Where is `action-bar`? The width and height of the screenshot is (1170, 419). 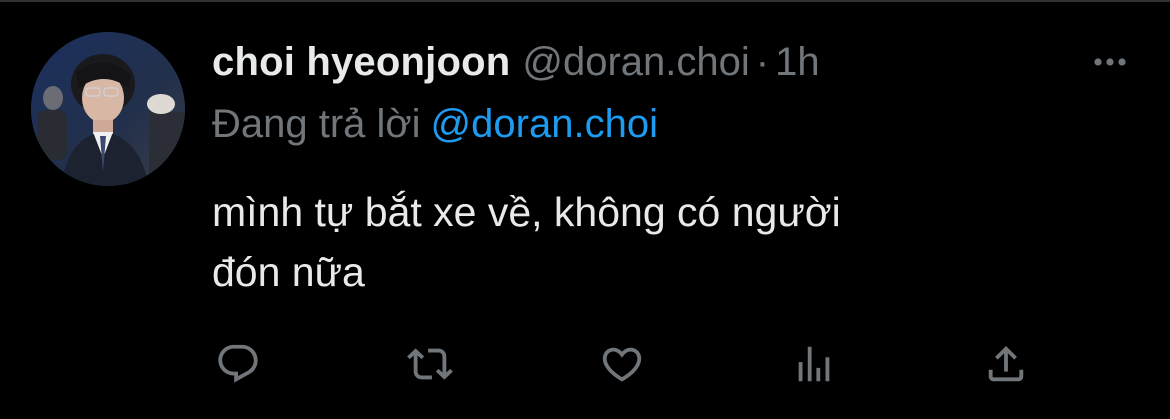 action-bar is located at coordinates (627, 364).